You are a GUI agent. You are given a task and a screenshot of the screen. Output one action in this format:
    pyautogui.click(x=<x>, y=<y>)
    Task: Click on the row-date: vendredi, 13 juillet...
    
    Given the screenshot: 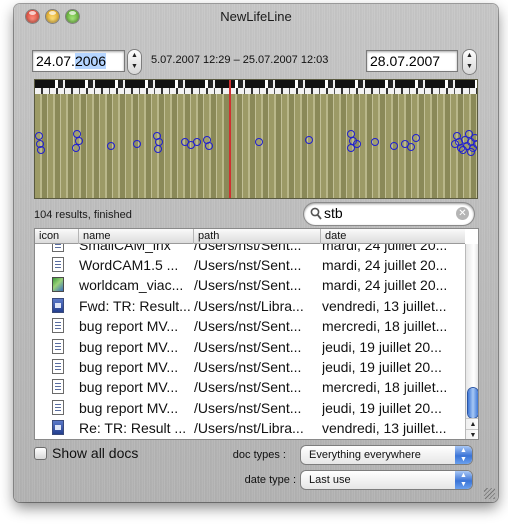 What is the action you would take?
    pyautogui.click(x=384, y=428)
    